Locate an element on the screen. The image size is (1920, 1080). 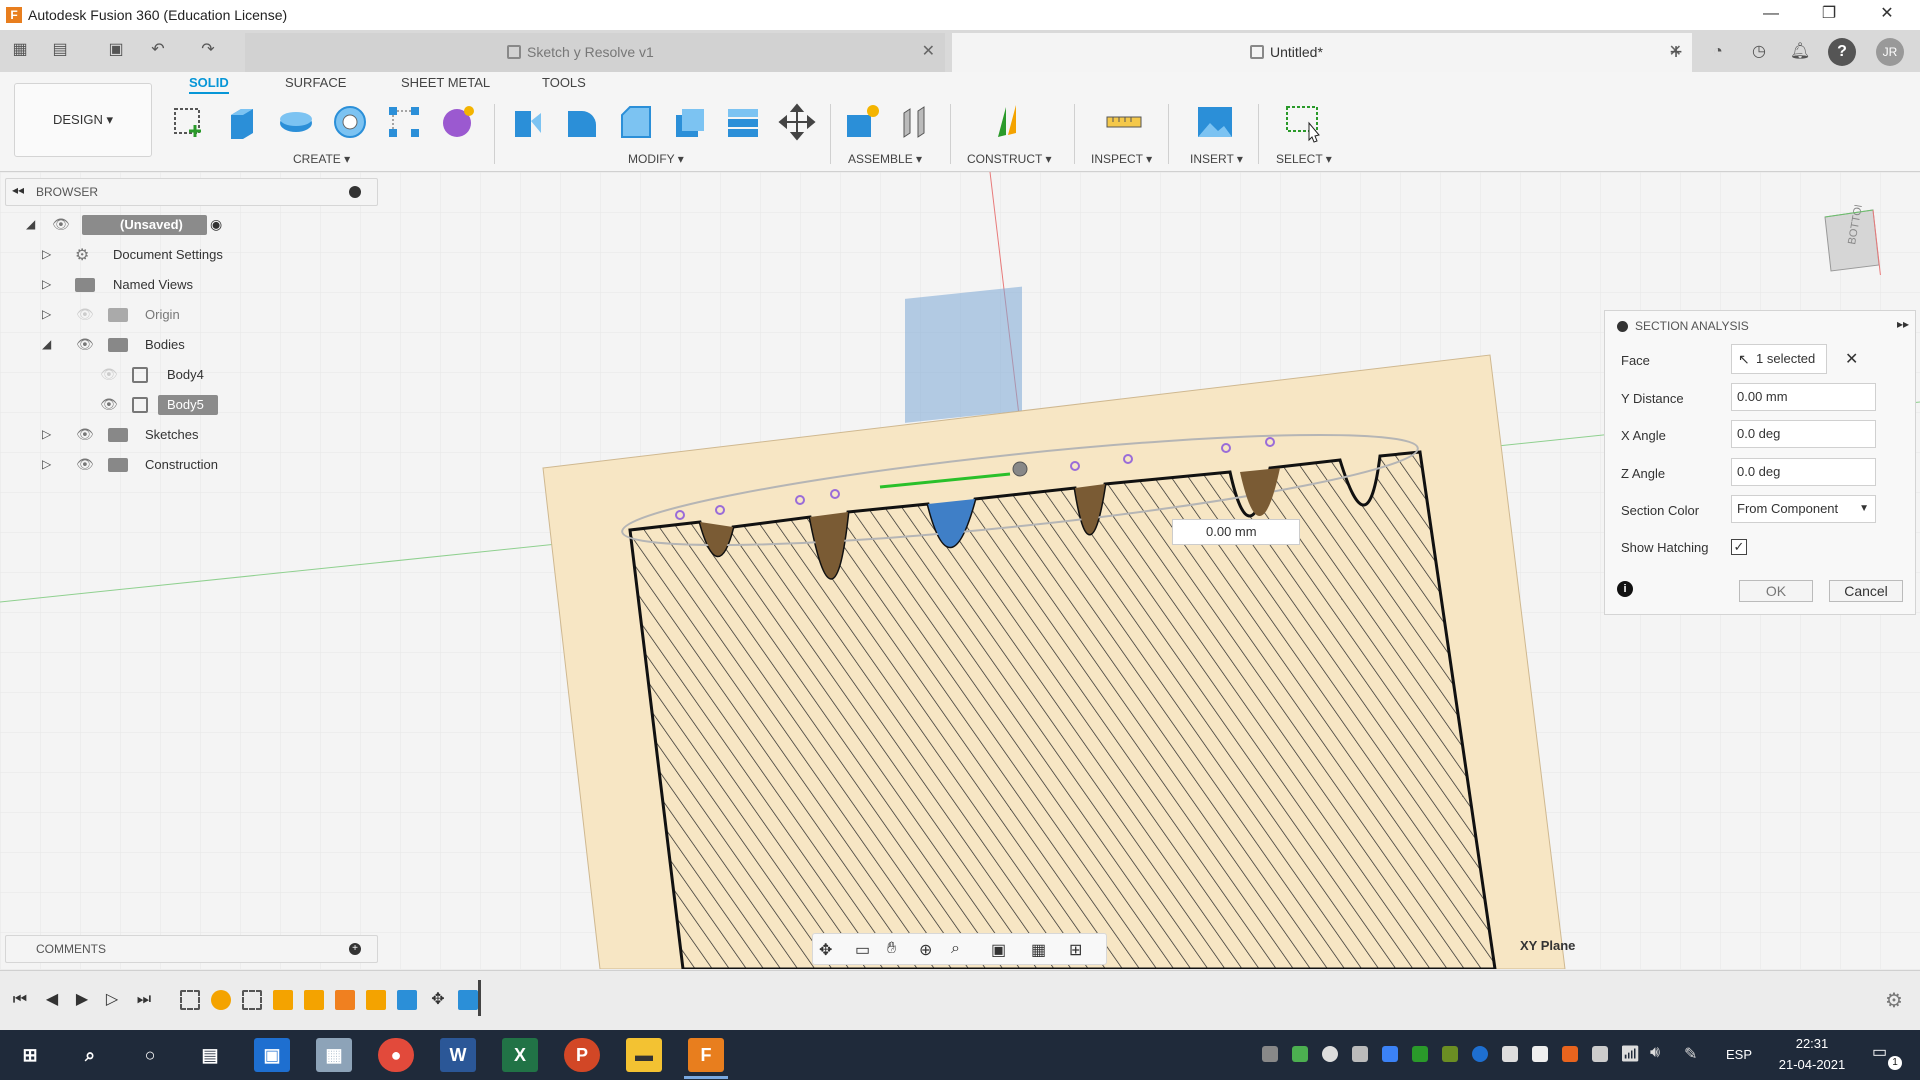
chrome-icon: ● is located at coordinates (396, 1055).